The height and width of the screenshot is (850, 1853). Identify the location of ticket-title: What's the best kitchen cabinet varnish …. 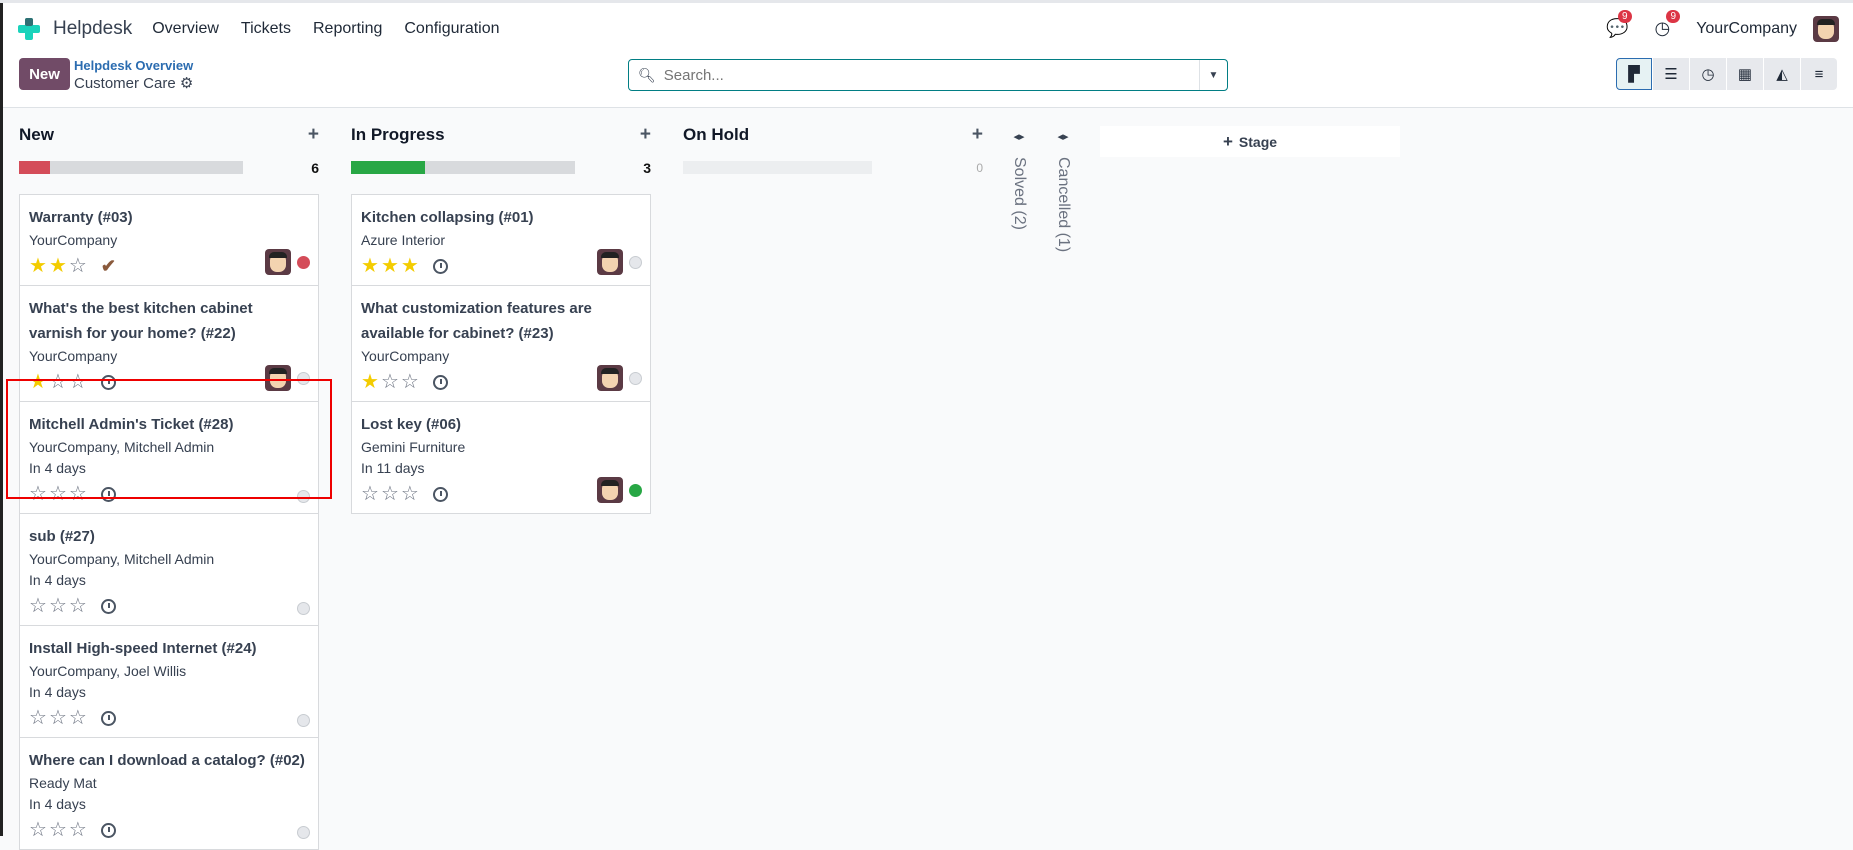
(141, 321).